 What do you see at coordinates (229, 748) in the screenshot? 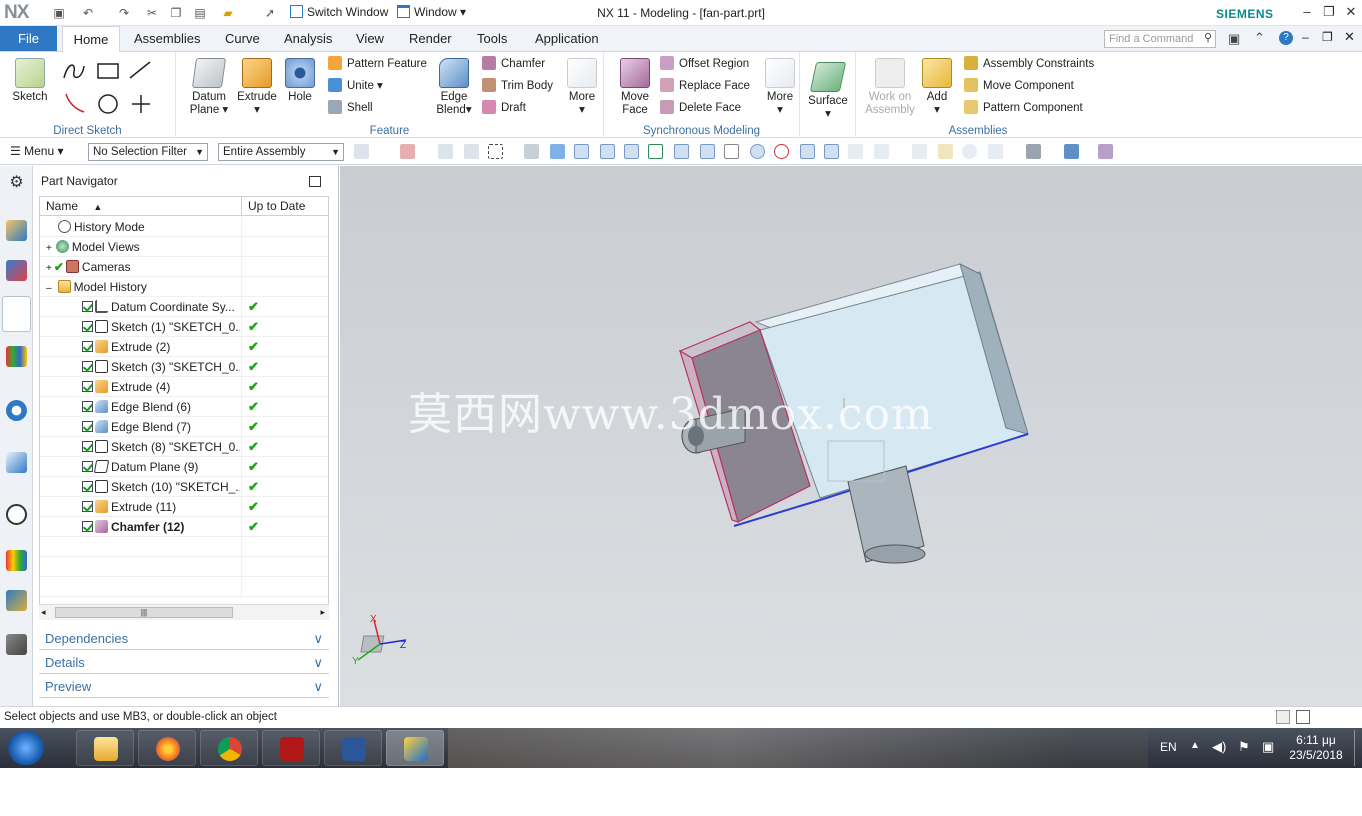
I see `taskbar-chrome` at bounding box center [229, 748].